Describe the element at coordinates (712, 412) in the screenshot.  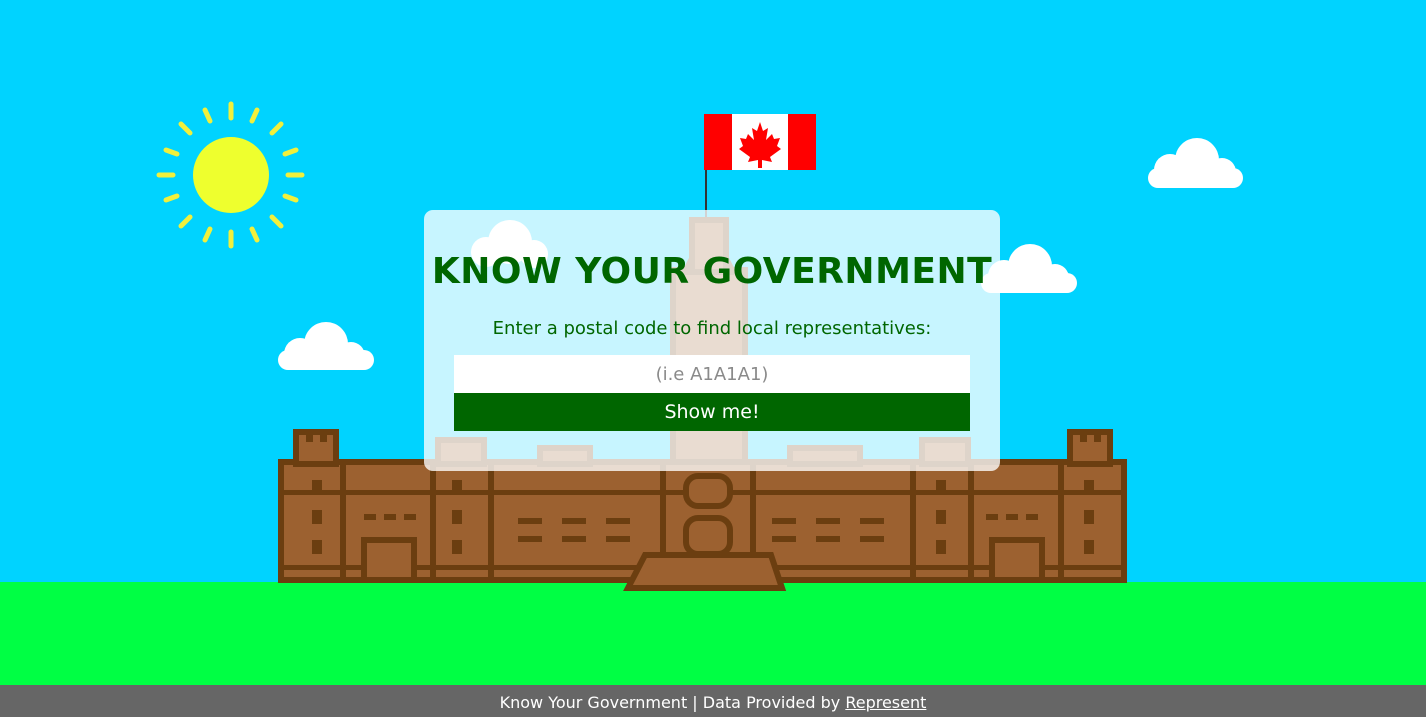
I see `show-me-button: Show me!` at that location.